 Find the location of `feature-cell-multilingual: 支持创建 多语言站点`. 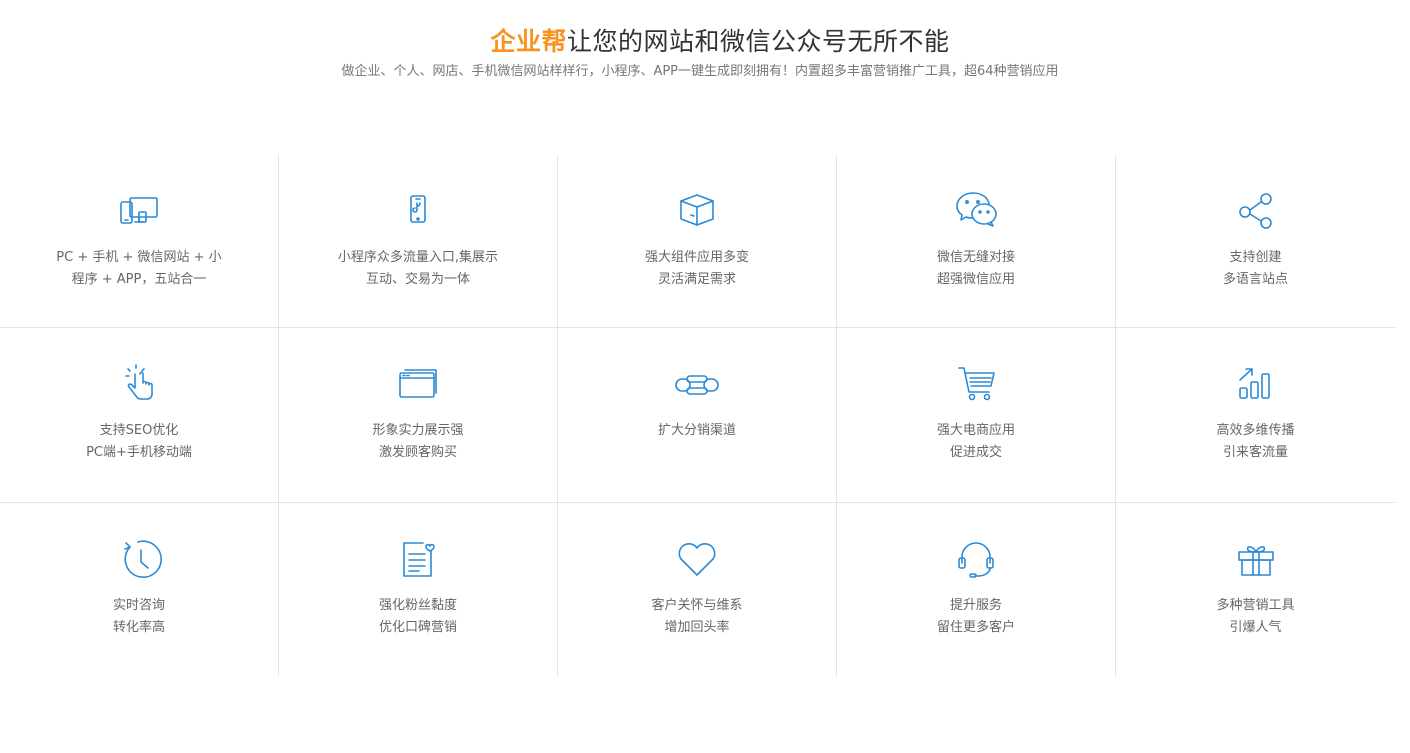

feature-cell-multilingual: 支持创建 多语言站点 is located at coordinates (1255, 241).